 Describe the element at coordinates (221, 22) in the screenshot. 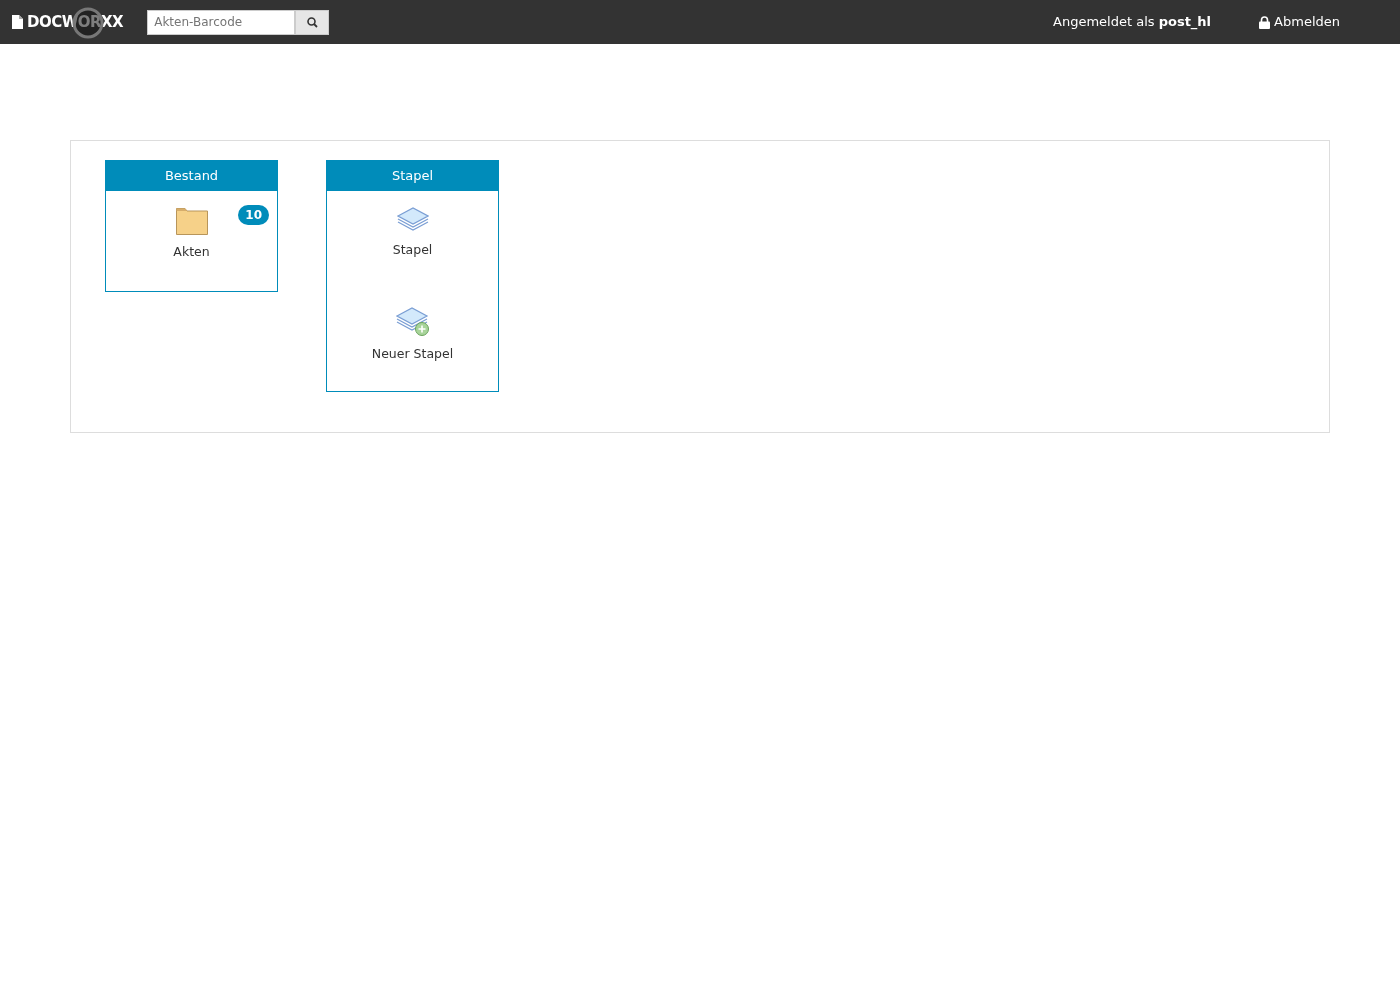

I see `search-field: Akten-Barcode` at that location.